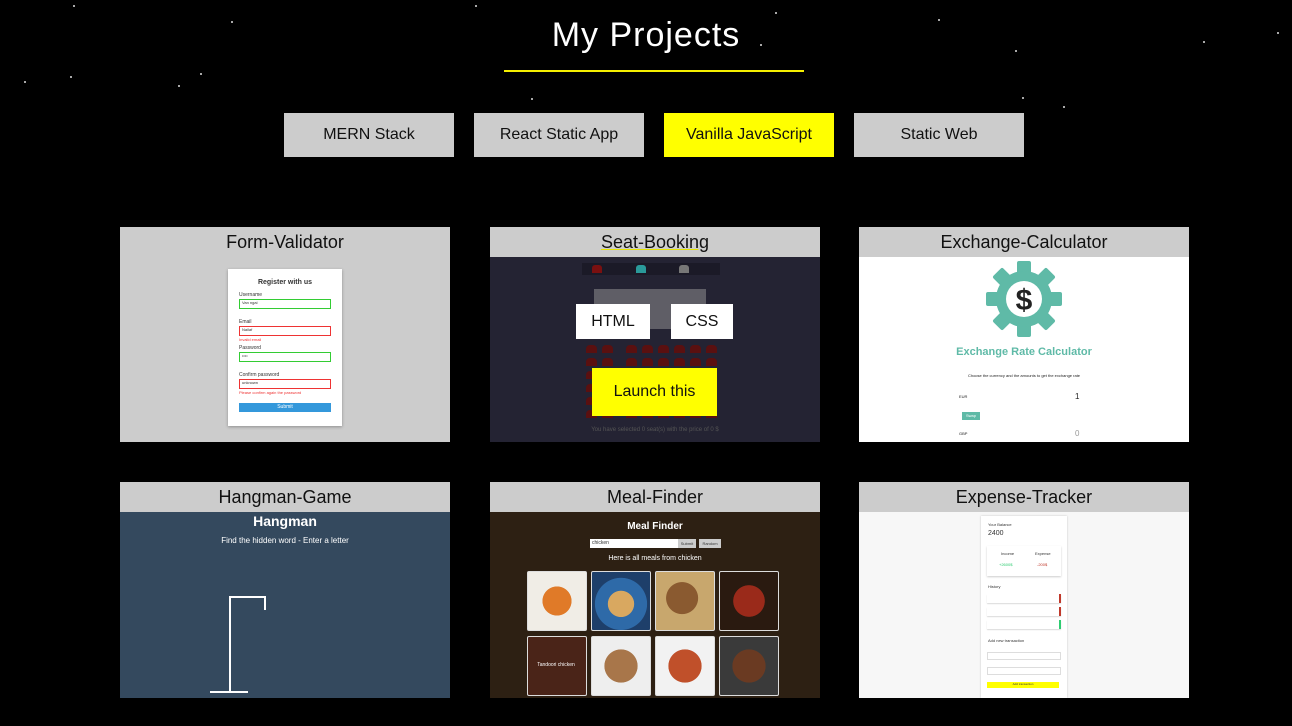 This screenshot has width=1292, height=726. What do you see at coordinates (654, 71) in the screenshot?
I see `title-underline` at bounding box center [654, 71].